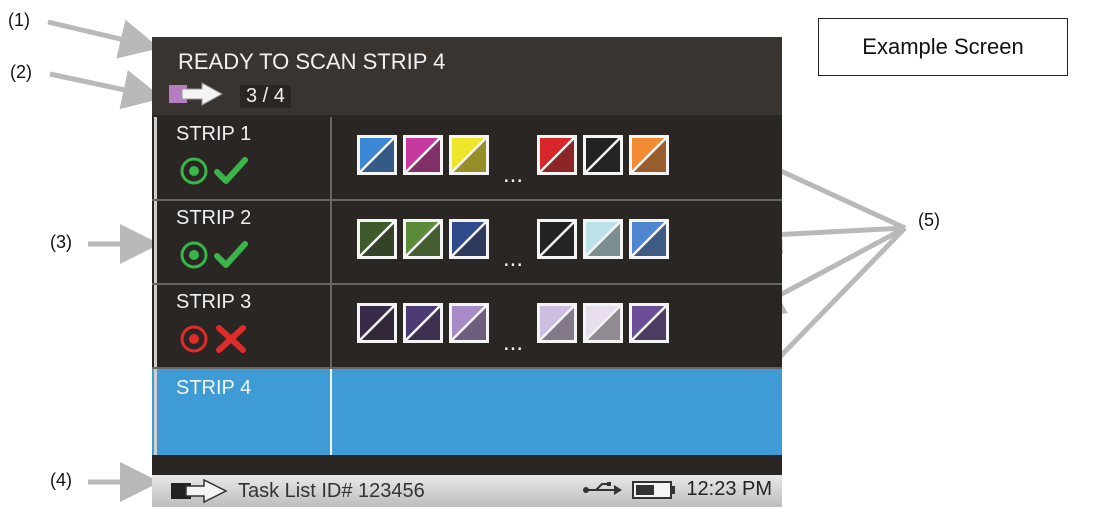 This screenshot has width=1108, height=508. What do you see at coordinates (467, 76) in the screenshot?
I see `header: READY TO SCAN STRIP 4 3 / 4` at bounding box center [467, 76].